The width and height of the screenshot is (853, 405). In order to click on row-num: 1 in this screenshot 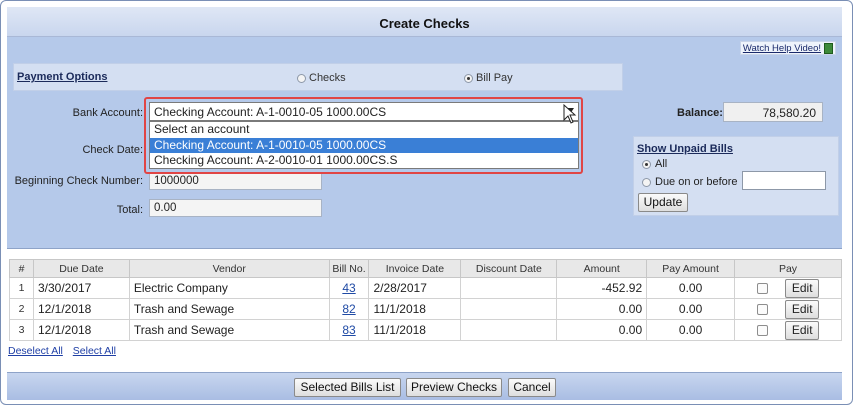, I will do `click(21, 288)`.